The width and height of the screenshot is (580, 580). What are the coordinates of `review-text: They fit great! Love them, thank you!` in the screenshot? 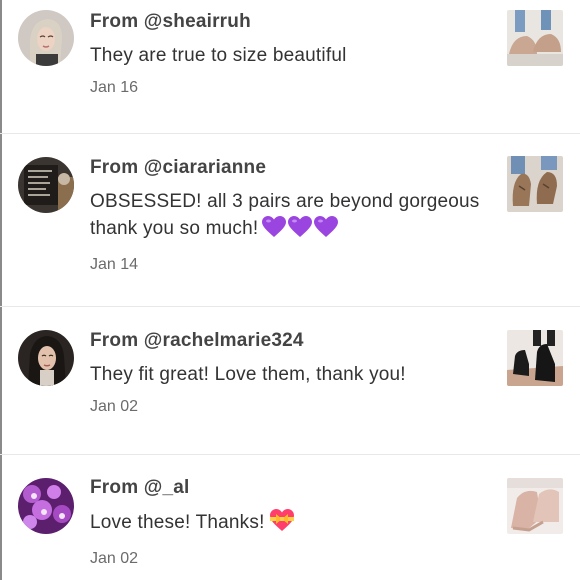 It's located at (248, 374).